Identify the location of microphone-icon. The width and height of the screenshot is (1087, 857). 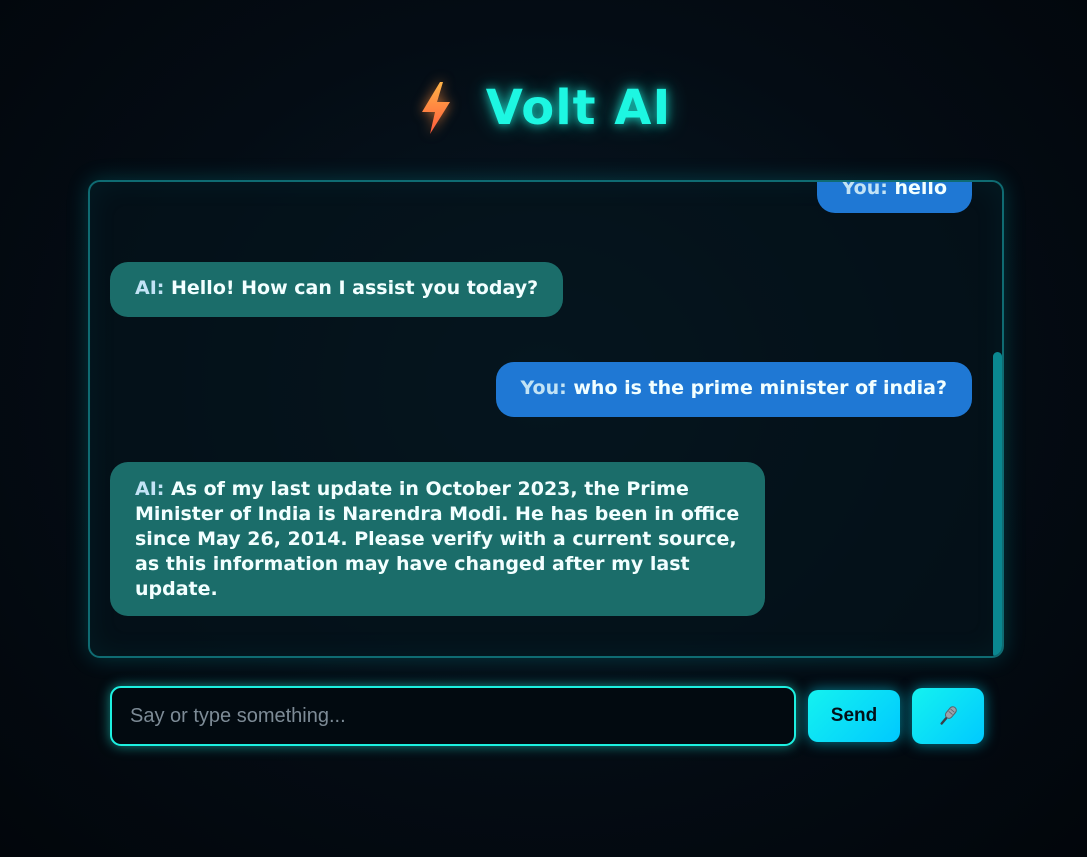
(948, 715).